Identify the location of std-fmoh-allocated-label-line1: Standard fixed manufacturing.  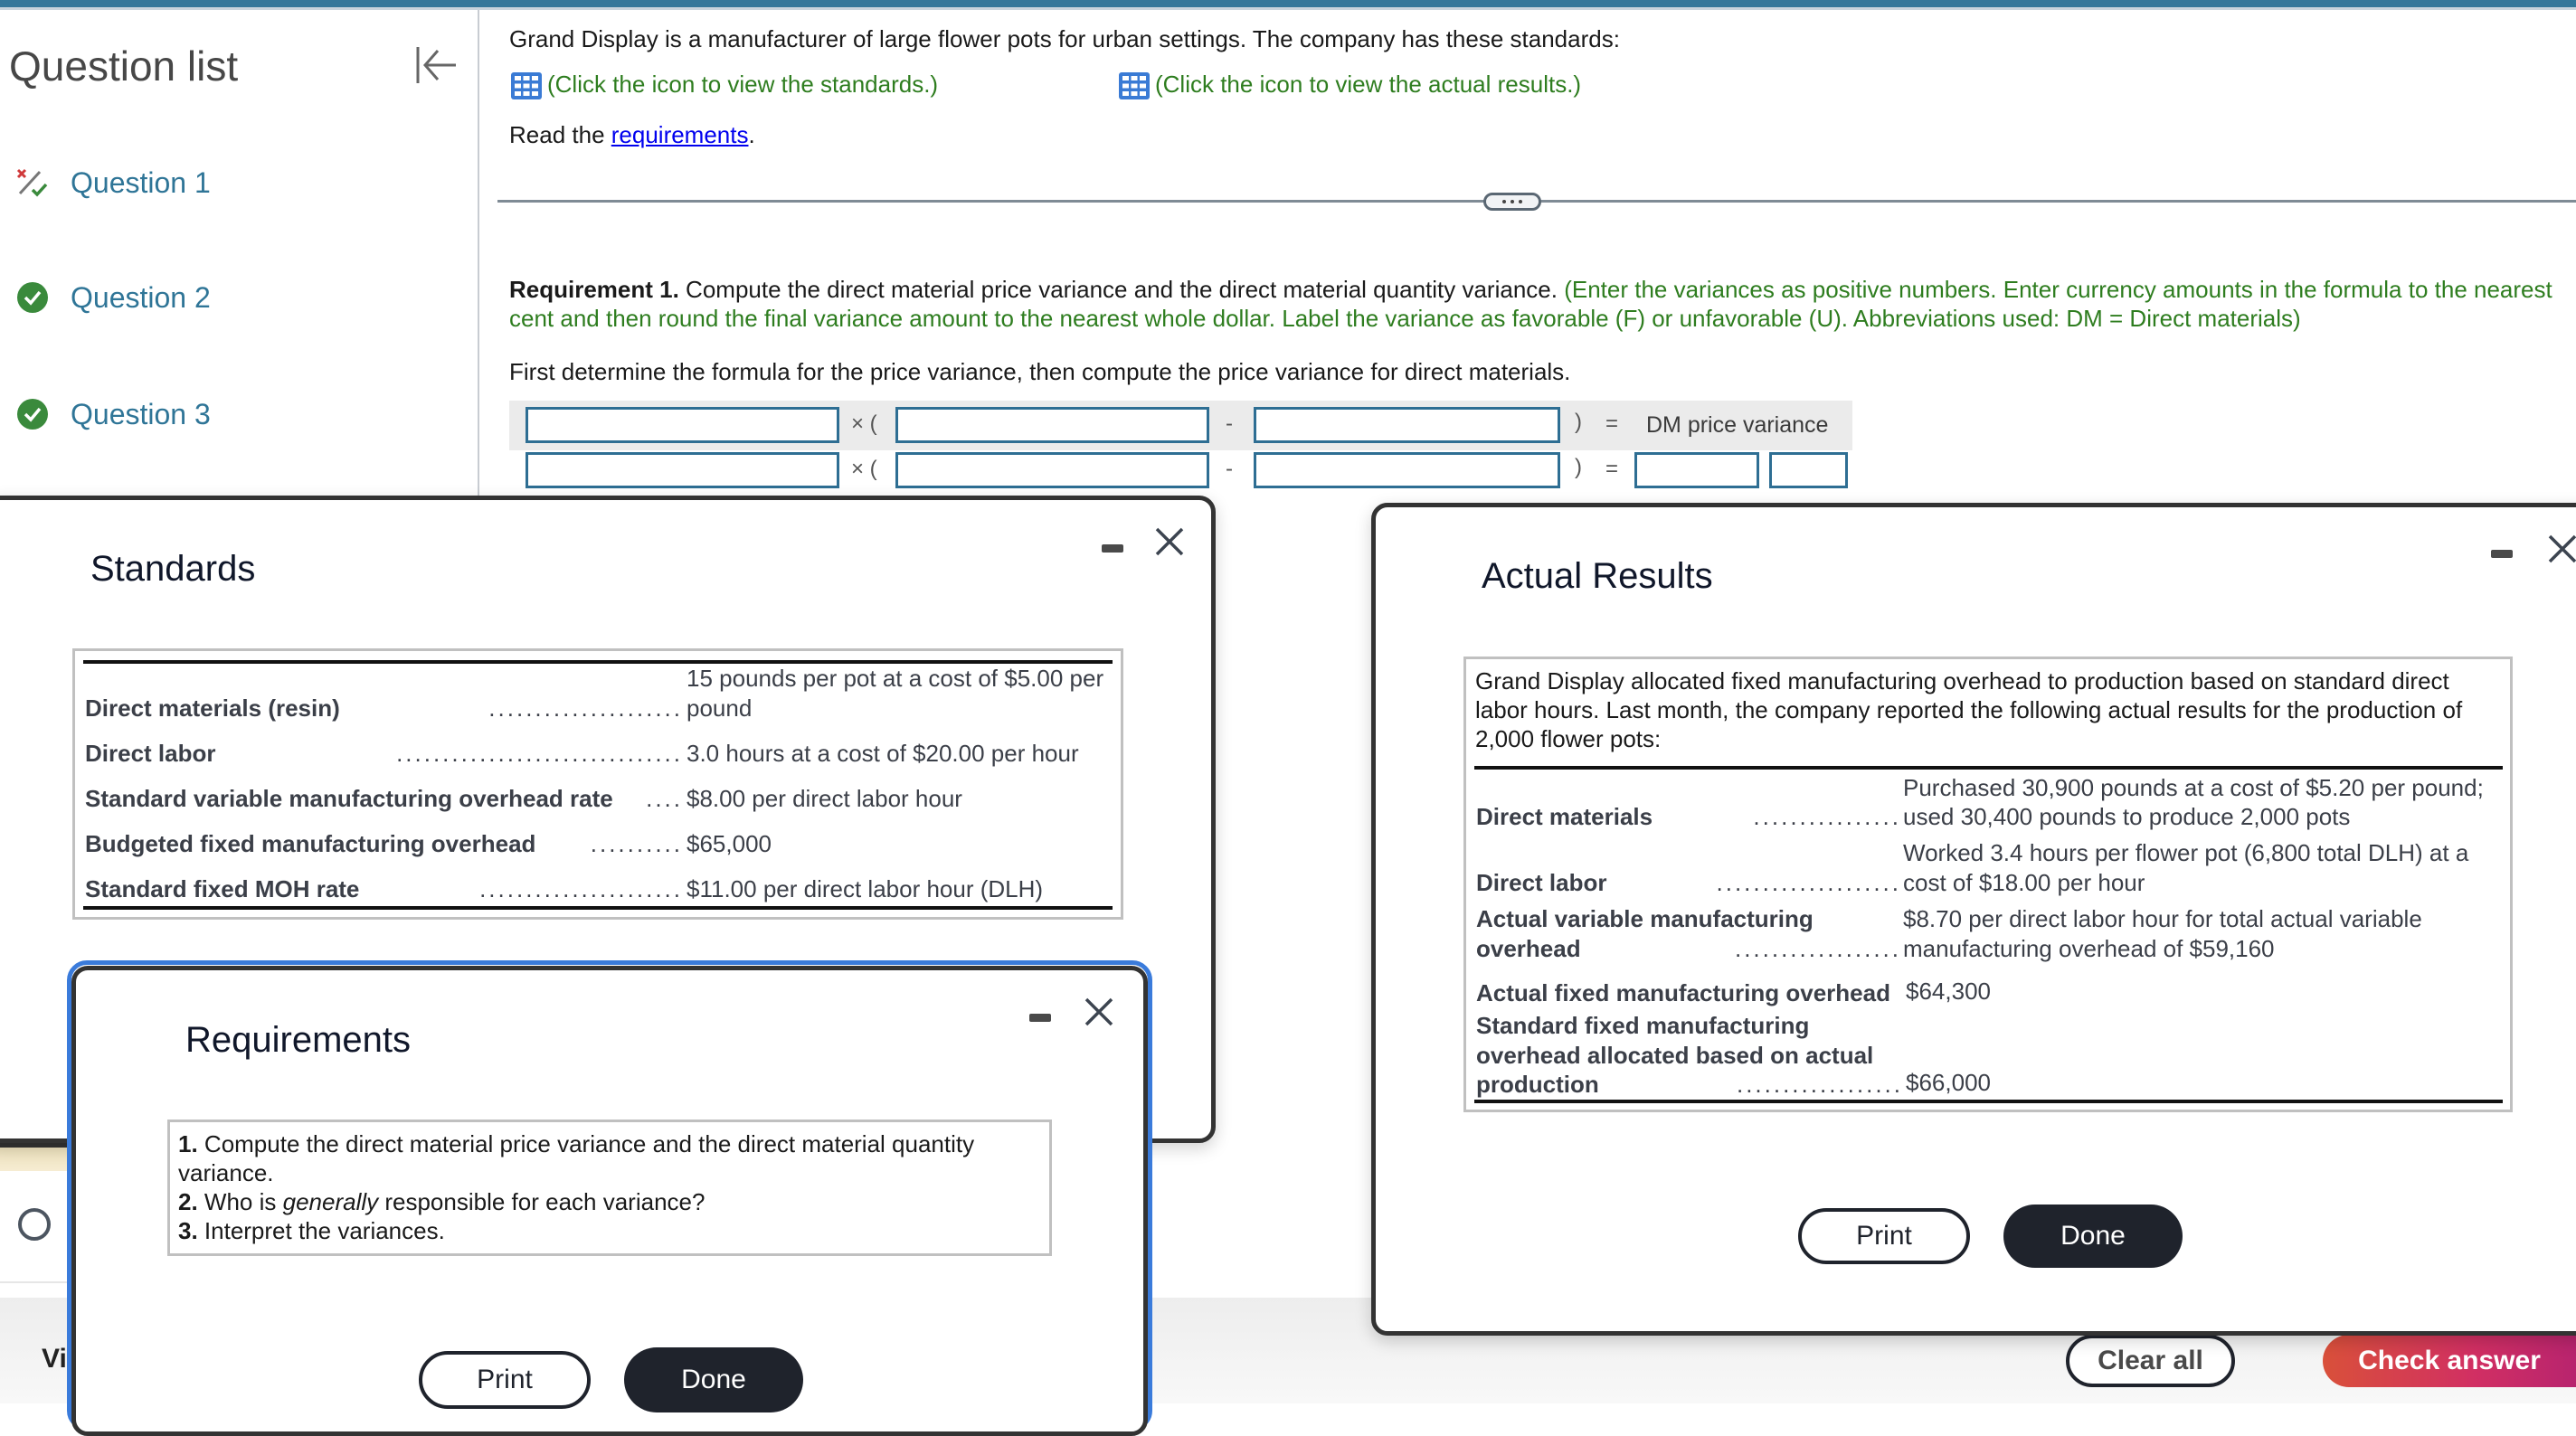
(1643, 1025).